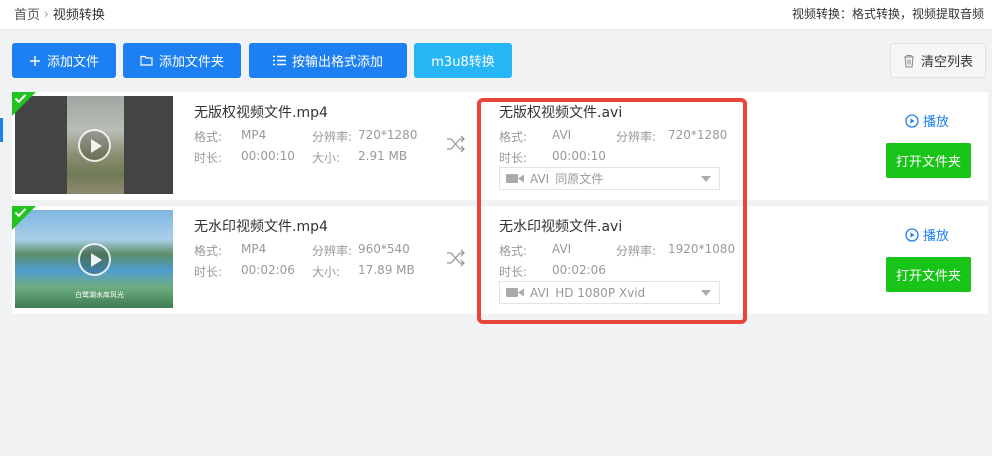 Image resolution: width=992 pixels, height=456 pixels. I want to click on m3u8-convert-button: m3u8转换, so click(463, 60).